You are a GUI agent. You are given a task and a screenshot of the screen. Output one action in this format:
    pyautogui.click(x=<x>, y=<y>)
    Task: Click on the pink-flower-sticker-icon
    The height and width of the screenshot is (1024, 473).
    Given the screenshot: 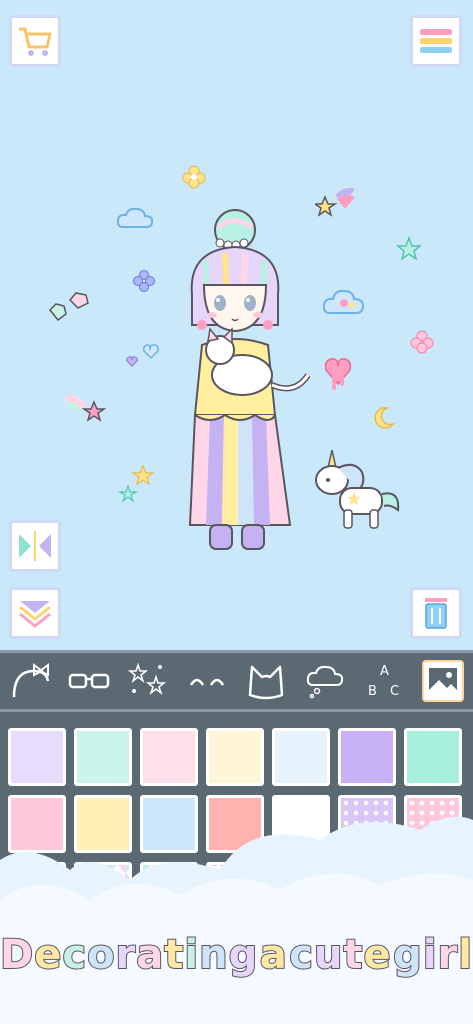 What is the action you would take?
    pyautogui.click(x=422, y=342)
    